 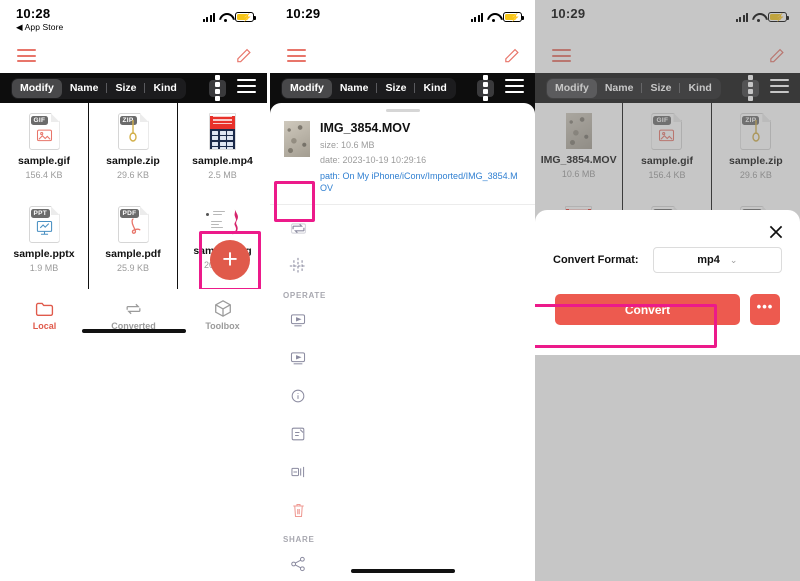 What do you see at coordinates (44, 325) in the screenshot?
I see `tab-label: Local` at bounding box center [44, 325].